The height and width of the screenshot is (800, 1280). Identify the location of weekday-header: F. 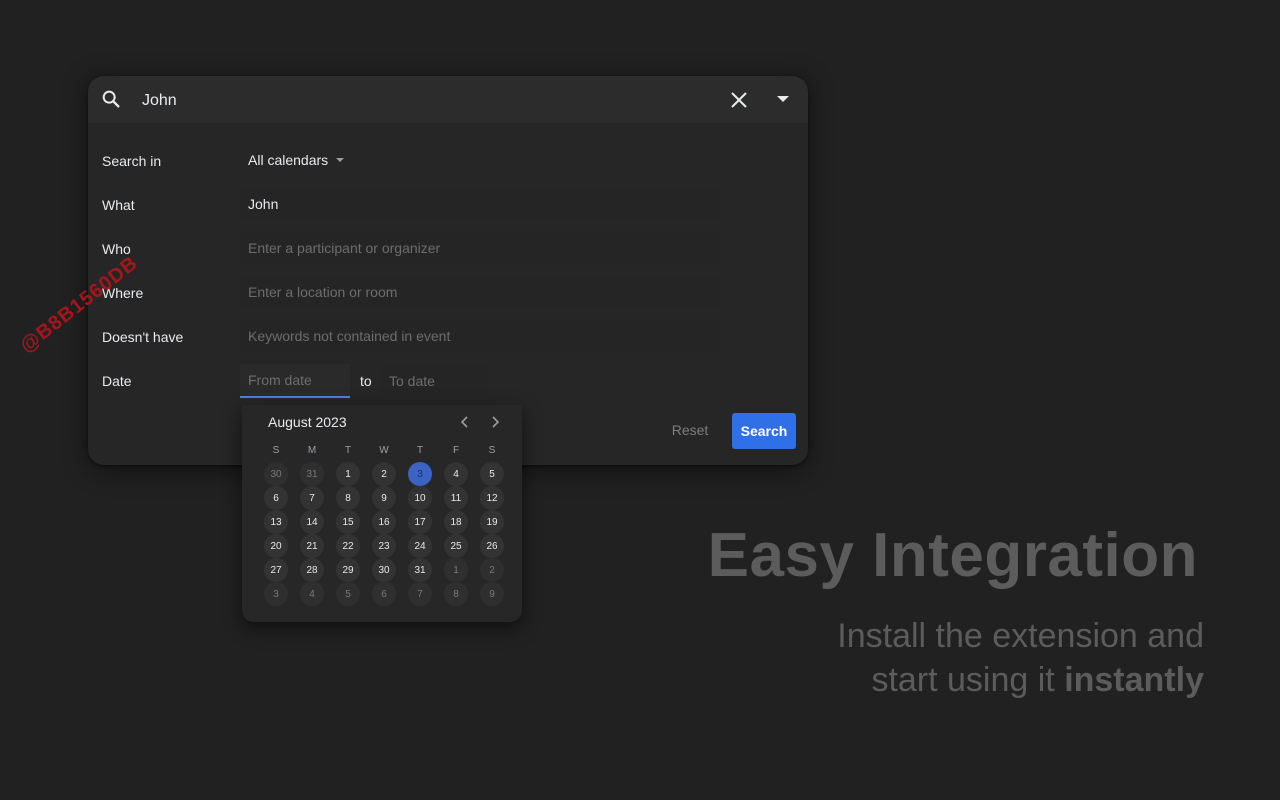
(456, 450).